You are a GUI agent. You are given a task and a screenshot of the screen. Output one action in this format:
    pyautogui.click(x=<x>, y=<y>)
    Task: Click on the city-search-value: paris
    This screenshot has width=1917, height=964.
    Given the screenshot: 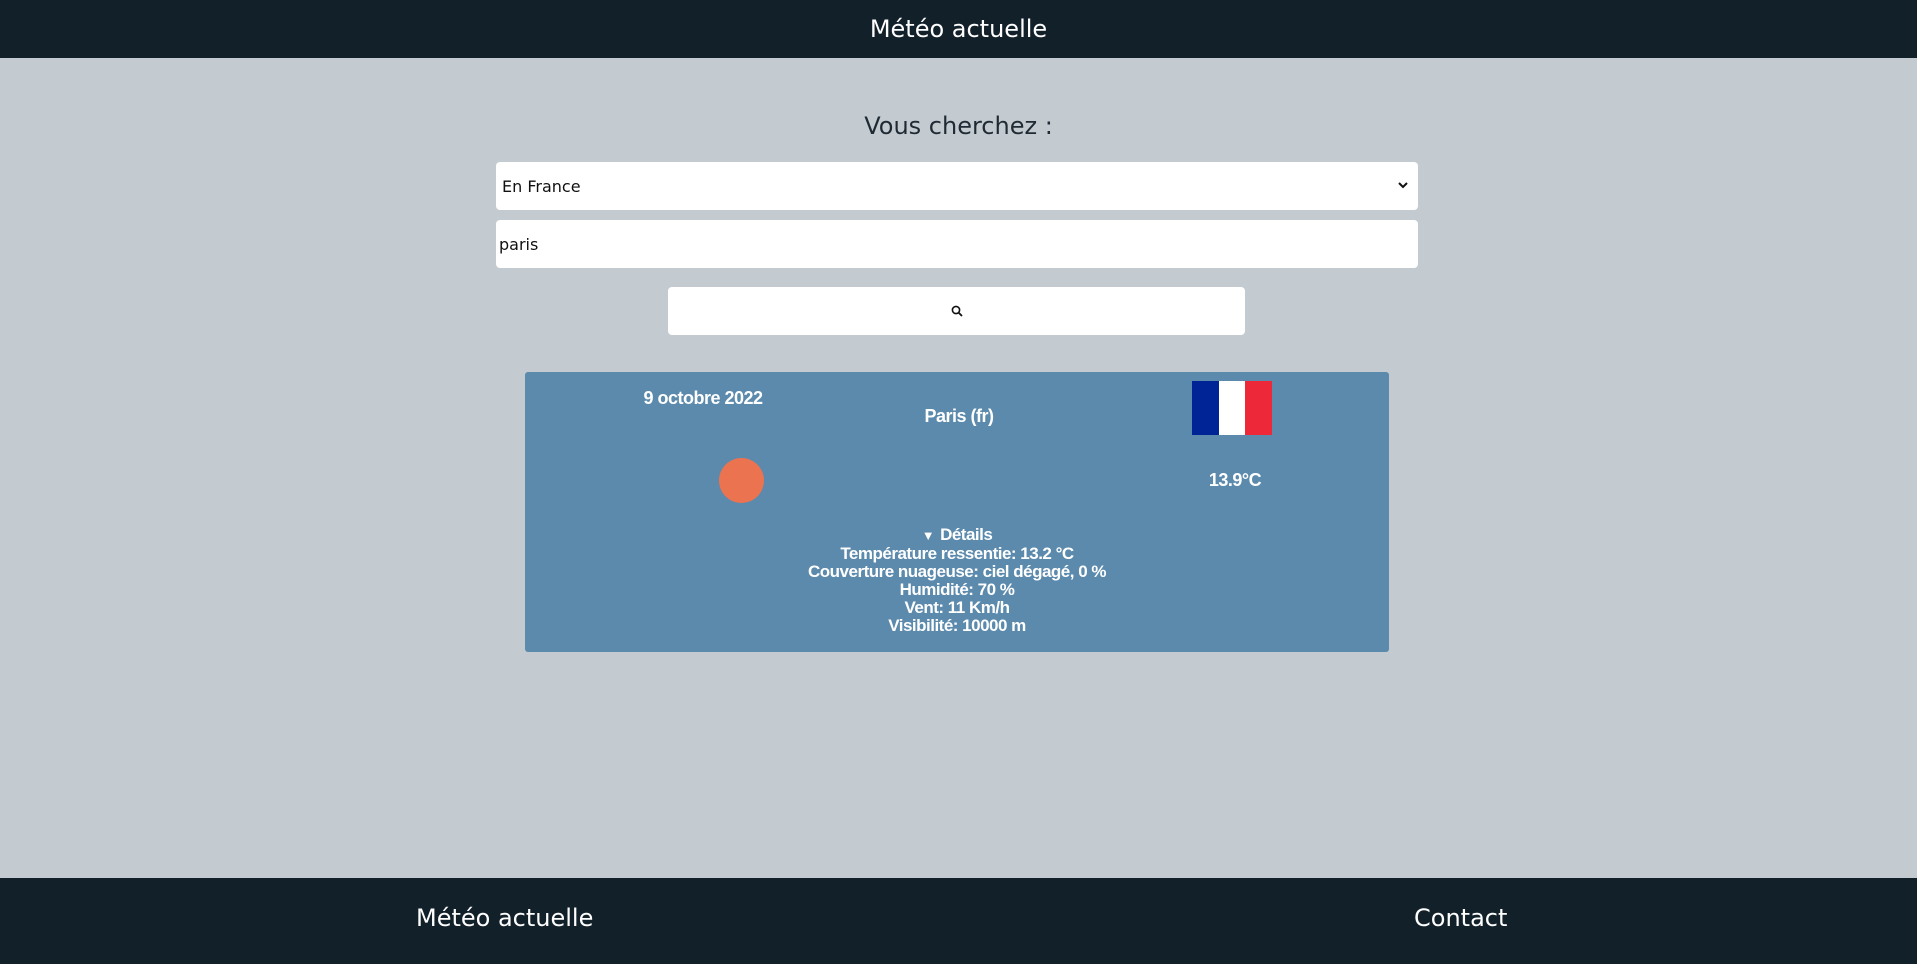 What is the action you would take?
    pyautogui.click(x=519, y=244)
    